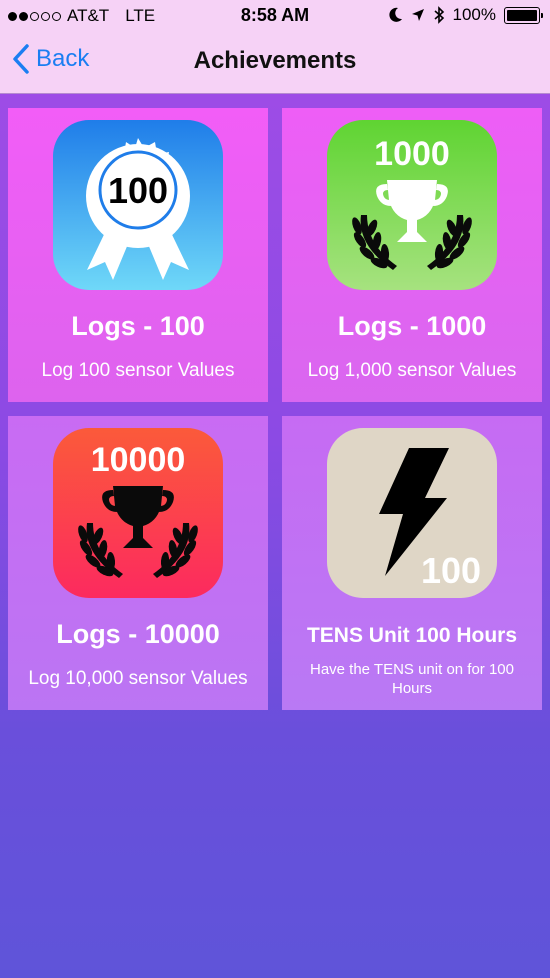 The height and width of the screenshot is (978, 550). What do you see at coordinates (412, 513) in the screenshot?
I see `lightning-bolt-icon: 100` at bounding box center [412, 513].